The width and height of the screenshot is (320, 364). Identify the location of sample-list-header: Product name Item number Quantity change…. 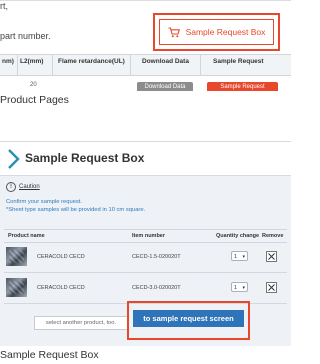
(145, 236).